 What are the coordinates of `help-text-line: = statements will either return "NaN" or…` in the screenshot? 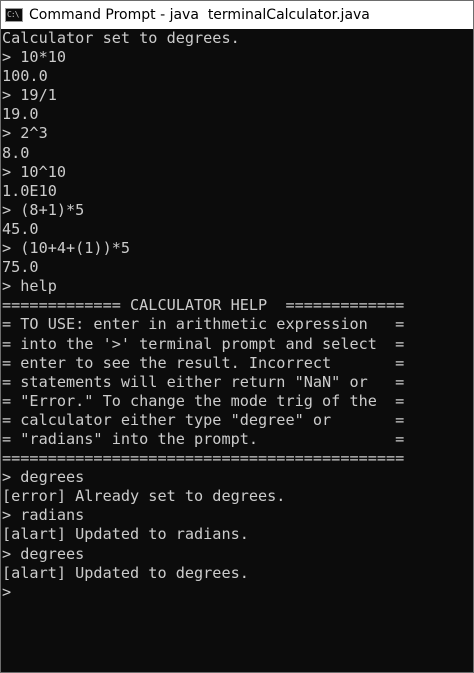 It's located at (203, 381).